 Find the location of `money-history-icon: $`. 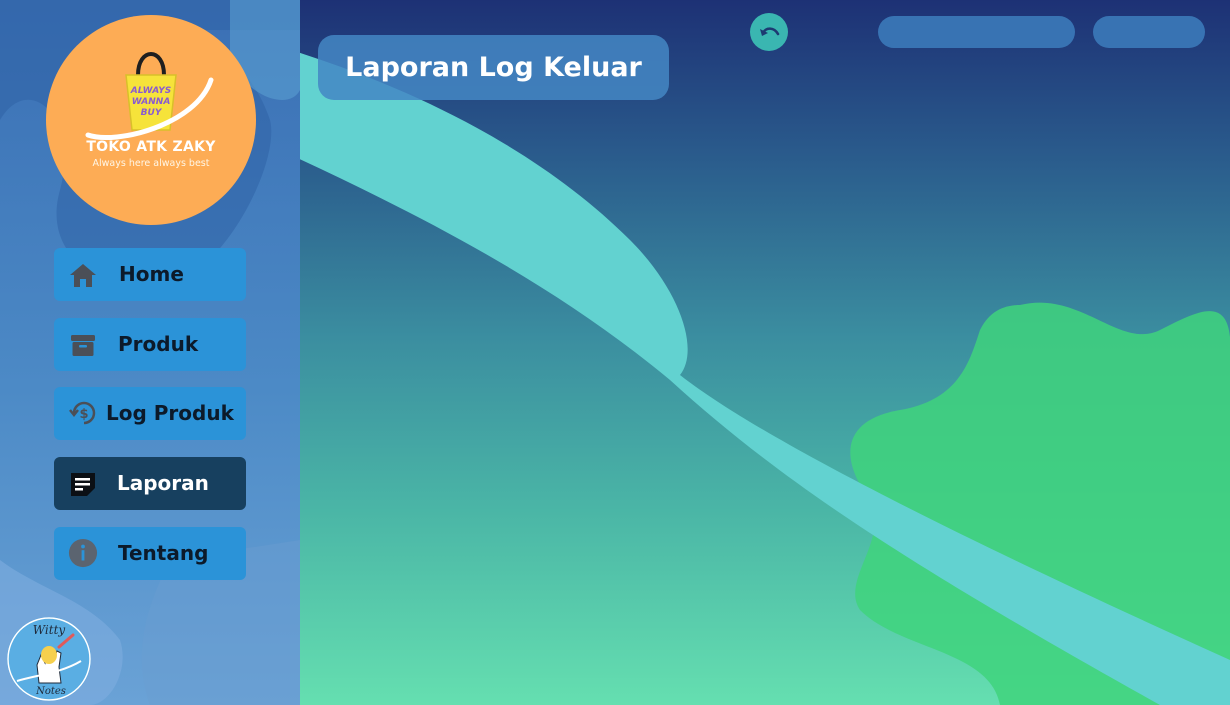

money-history-icon: $ is located at coordinates (82, 413).